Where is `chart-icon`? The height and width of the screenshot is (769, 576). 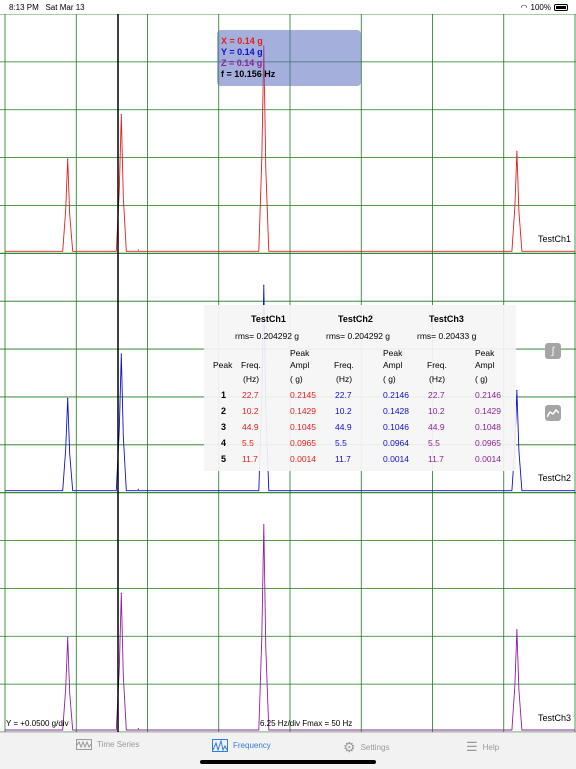 chart-icon is located at coordinates (553, 413).